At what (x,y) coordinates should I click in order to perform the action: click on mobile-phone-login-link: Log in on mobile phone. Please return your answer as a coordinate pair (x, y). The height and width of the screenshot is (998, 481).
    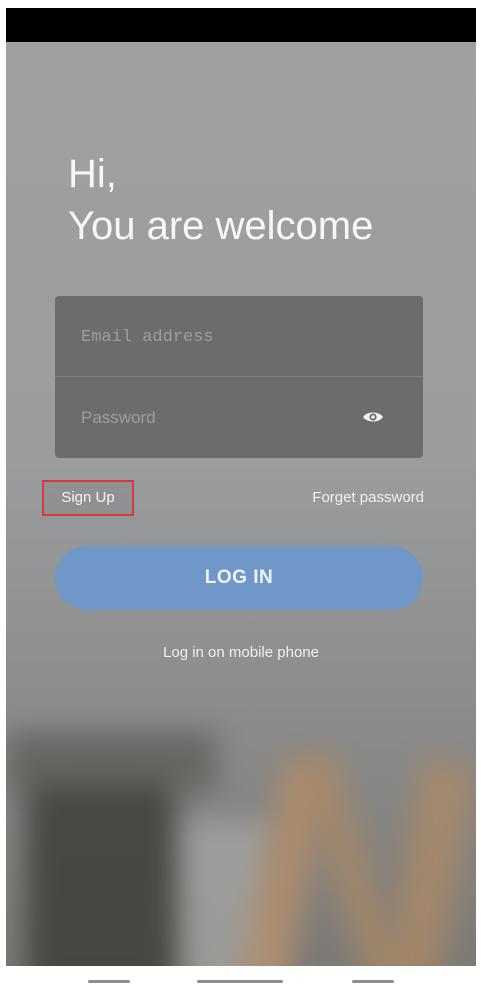
    Looking at the image, I should click on (241, 652).